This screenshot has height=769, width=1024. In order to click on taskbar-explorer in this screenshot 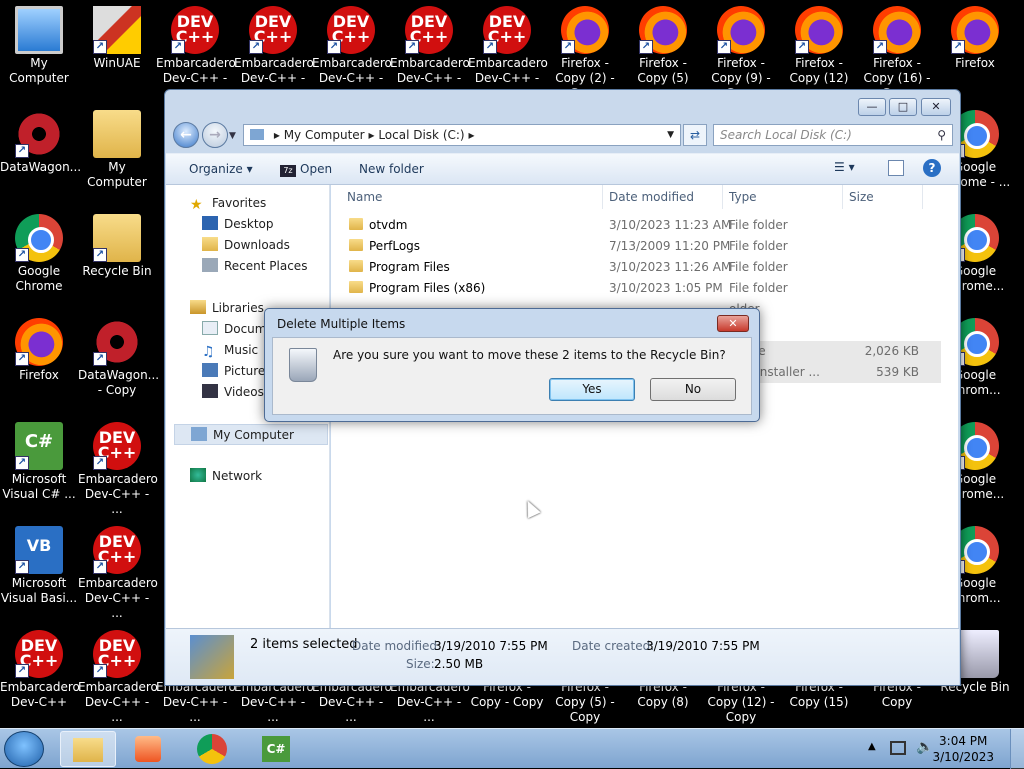, I will do `click(88, 749)`.